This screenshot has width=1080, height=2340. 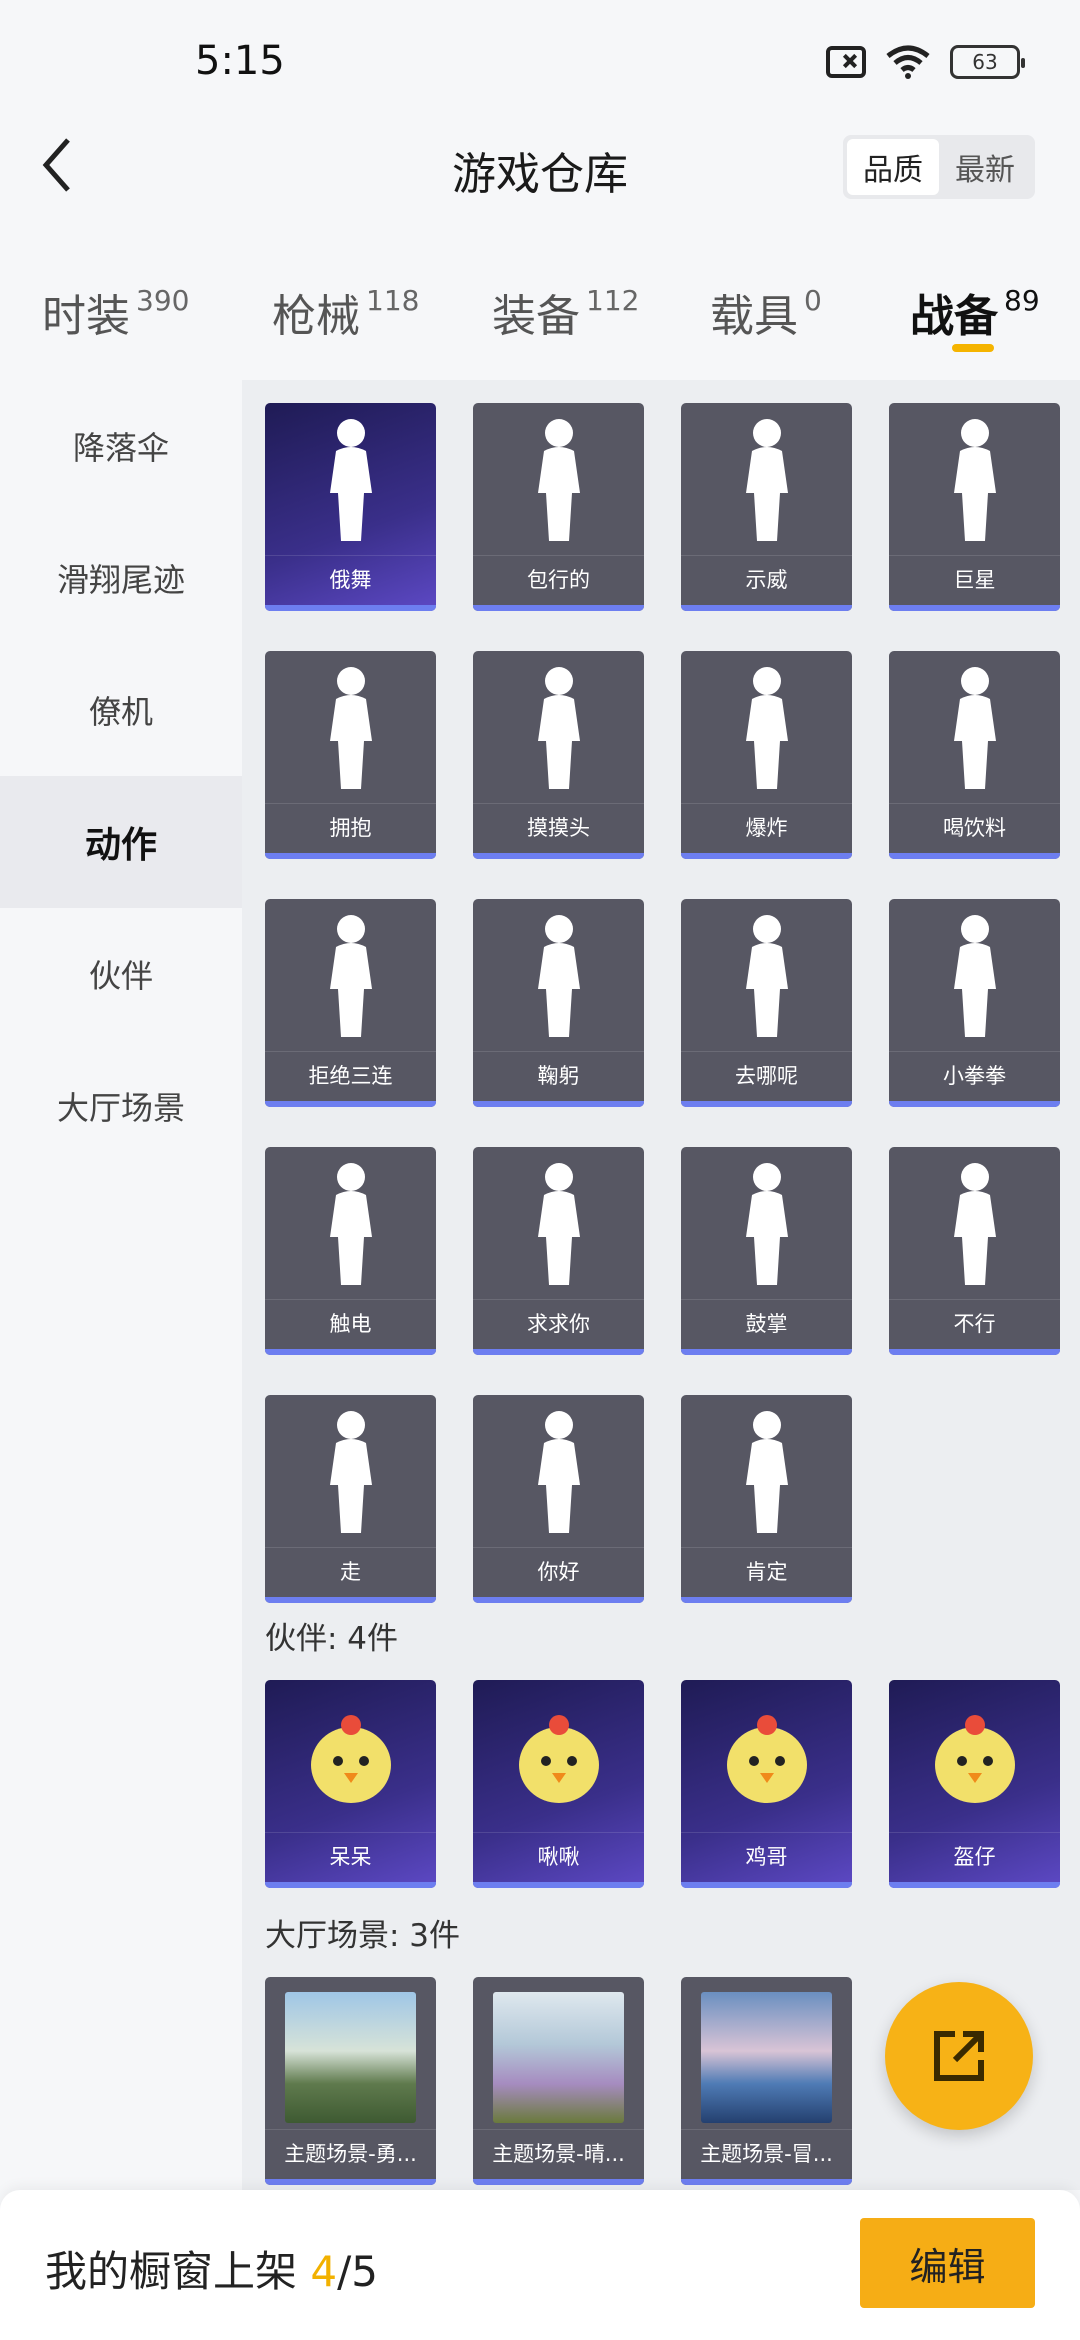 What do you see at coordinates (121, 1106) in the screenshot?
I see `sidebar-item-lobby-scenes: 大厅场景` at bounding box center [121, 1106].